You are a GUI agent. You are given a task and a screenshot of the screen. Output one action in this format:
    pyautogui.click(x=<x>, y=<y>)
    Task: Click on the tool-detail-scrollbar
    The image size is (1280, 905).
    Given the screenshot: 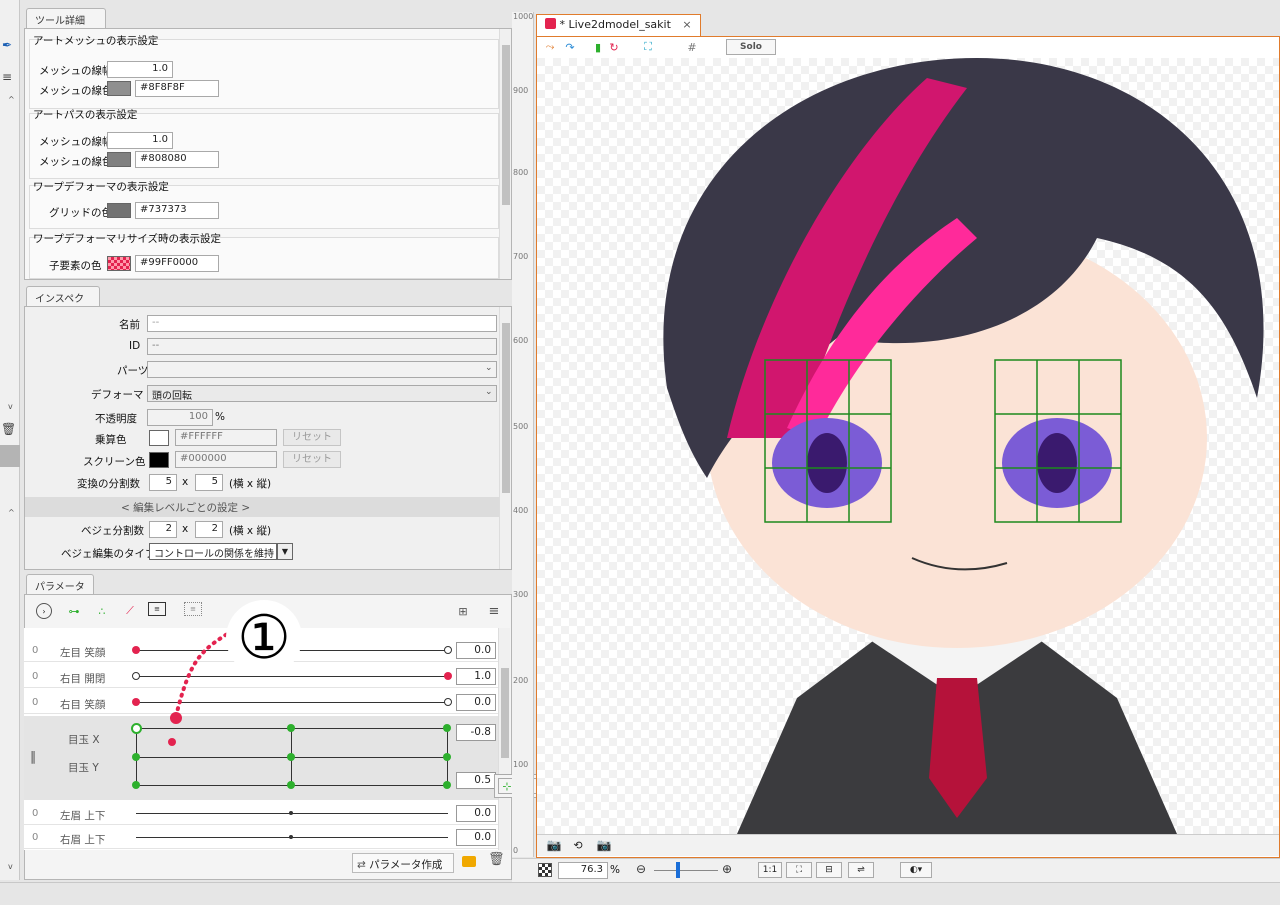 What is the action you would take?
    pyautogui.click(x=505, y=154)
    